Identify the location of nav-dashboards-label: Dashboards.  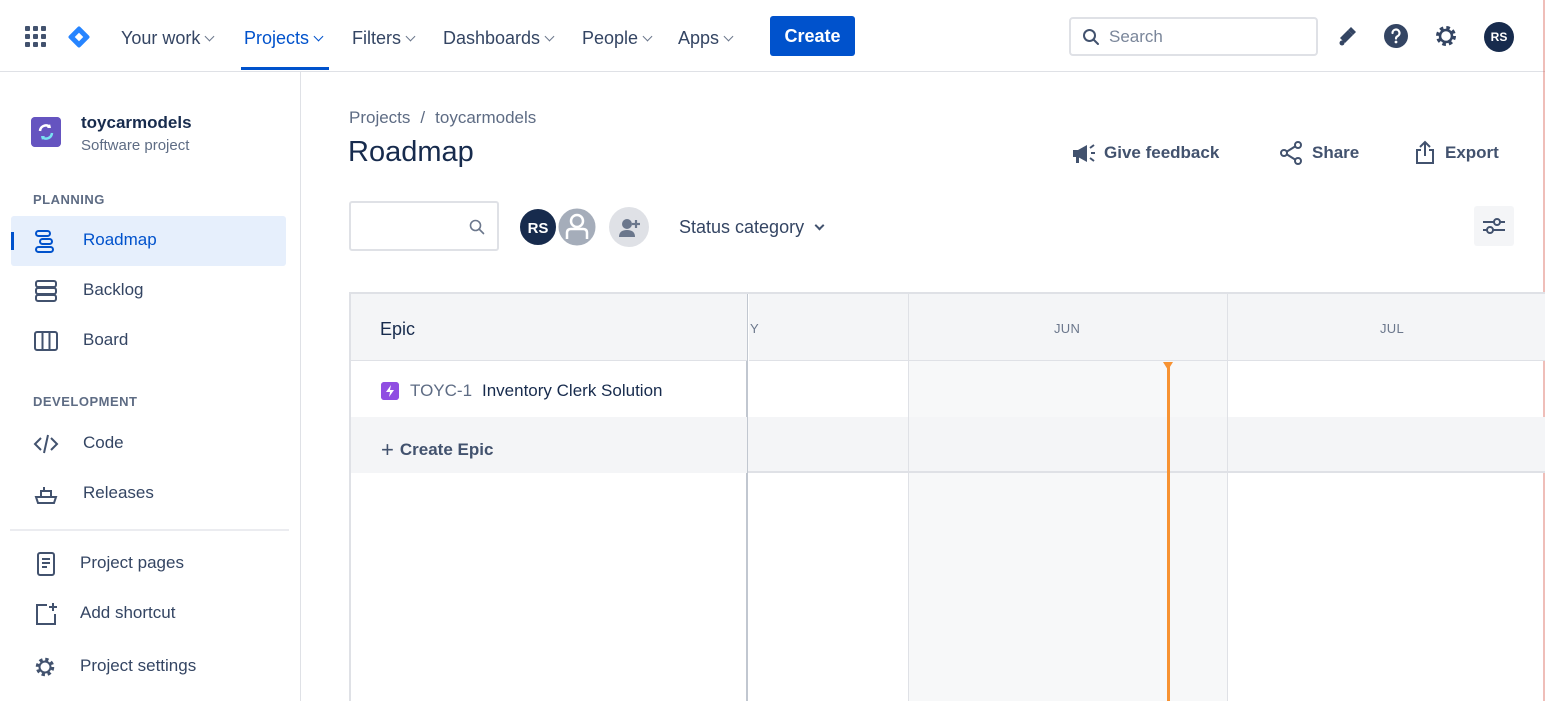
(492, 38).